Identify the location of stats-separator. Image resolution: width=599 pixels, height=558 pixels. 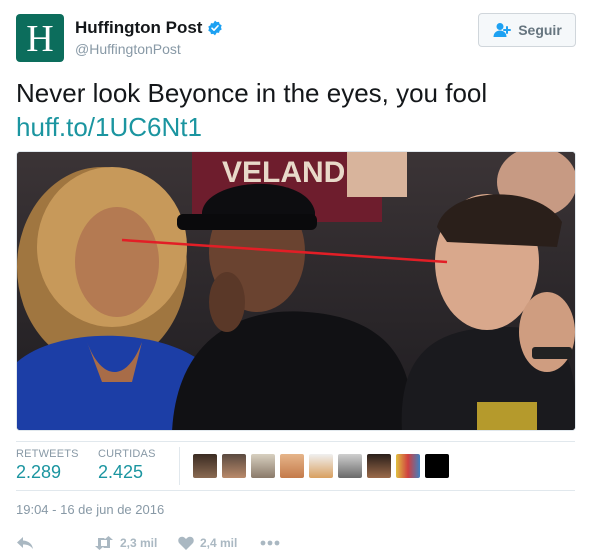
(179, 466).